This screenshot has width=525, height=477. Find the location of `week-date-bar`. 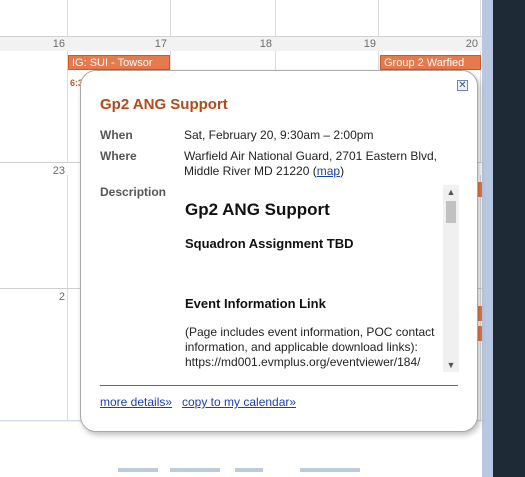

week-date-bar is located at coordinates (241, 44).